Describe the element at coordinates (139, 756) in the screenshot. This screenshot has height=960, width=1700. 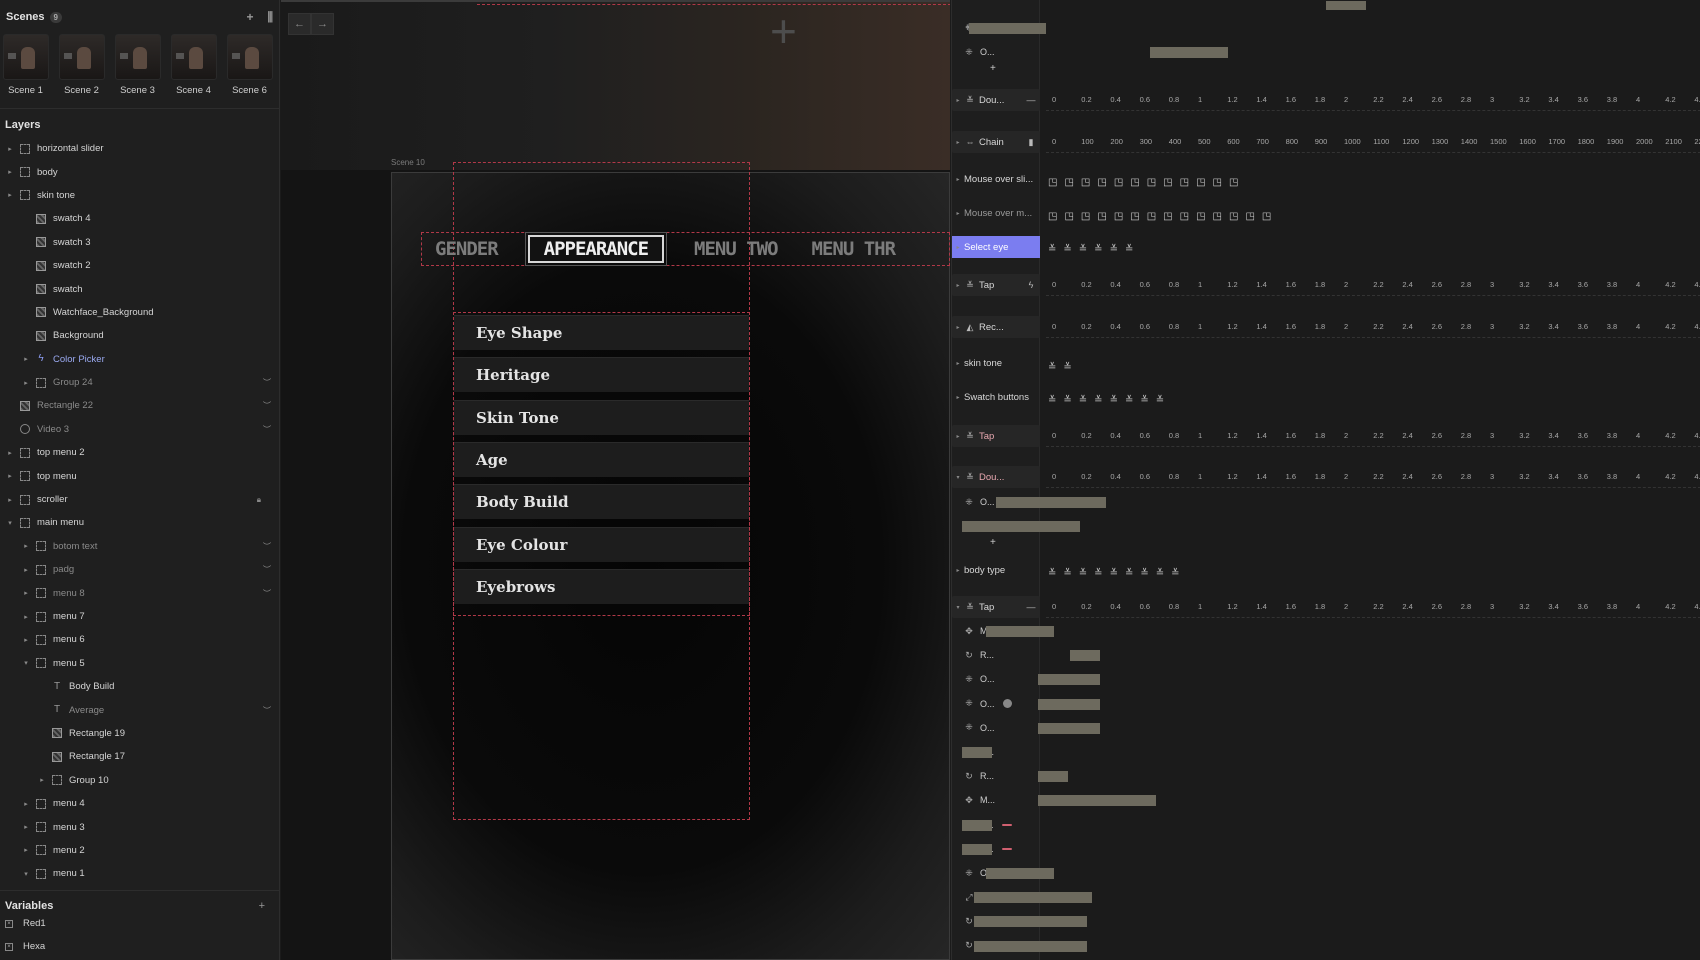
I see `layer-row: Rectangle 17` at that location.